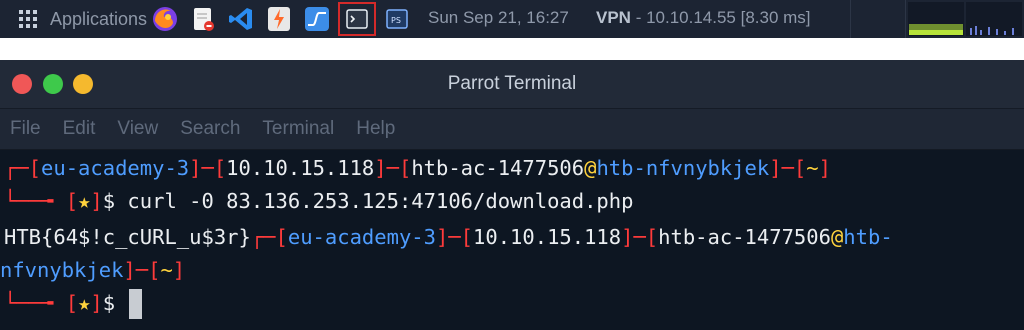 The height and width of the screenshot is (330, 1024). What do you see at coordinates (683, 168) in the screenshot?
I see `prompt-machine: htb-nfvnybkjek` at bounding box center [683, 168].